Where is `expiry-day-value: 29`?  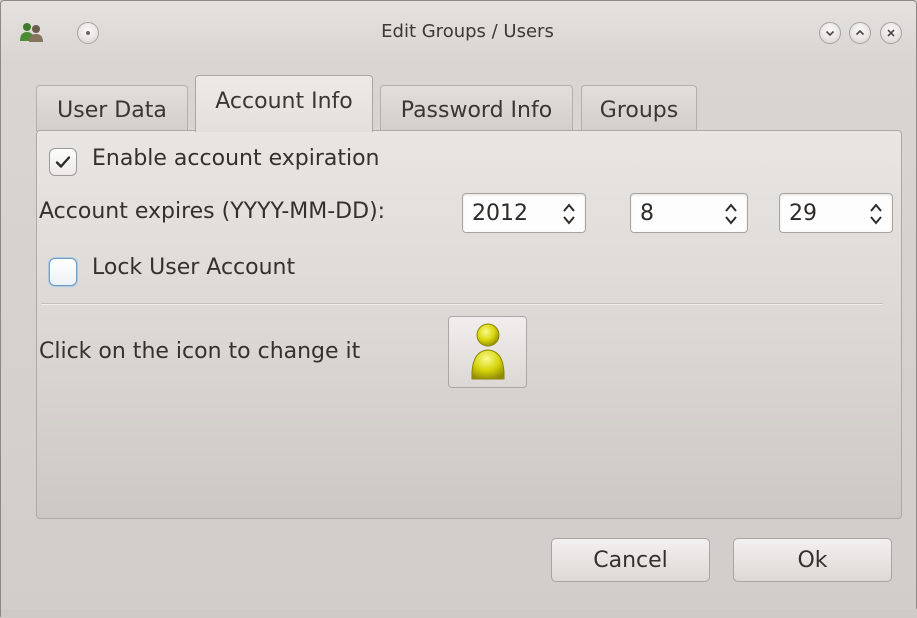 expiry-day-value: 29 is located at coordinates (803, 213).